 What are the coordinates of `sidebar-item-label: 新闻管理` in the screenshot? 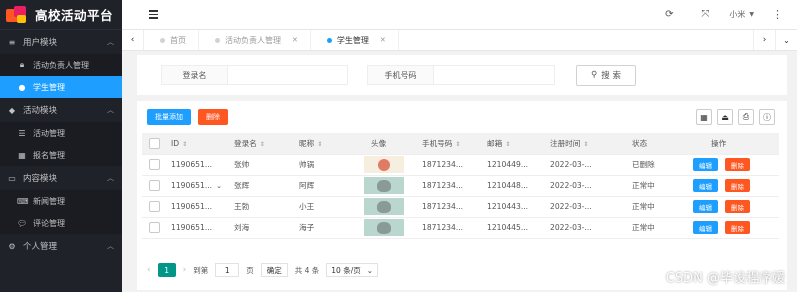 It's located at (49, 201).